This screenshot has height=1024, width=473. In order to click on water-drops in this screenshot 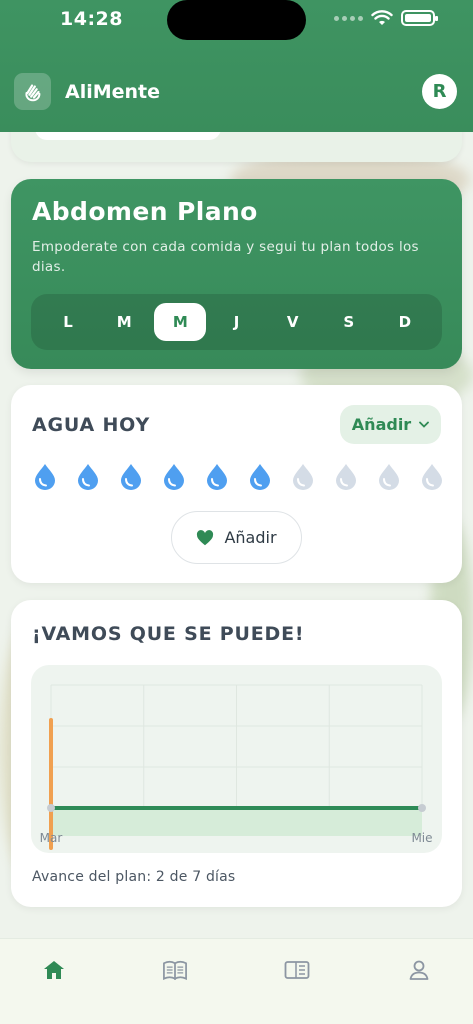, I will do `click(238, 476)`.